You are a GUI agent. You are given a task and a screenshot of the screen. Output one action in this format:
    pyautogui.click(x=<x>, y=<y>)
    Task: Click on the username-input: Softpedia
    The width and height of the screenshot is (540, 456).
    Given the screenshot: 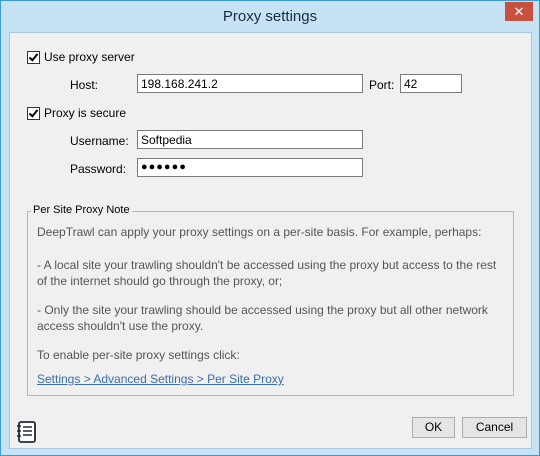 What is the action you would take?
    pyautogui.click(x=250, y=139)
    